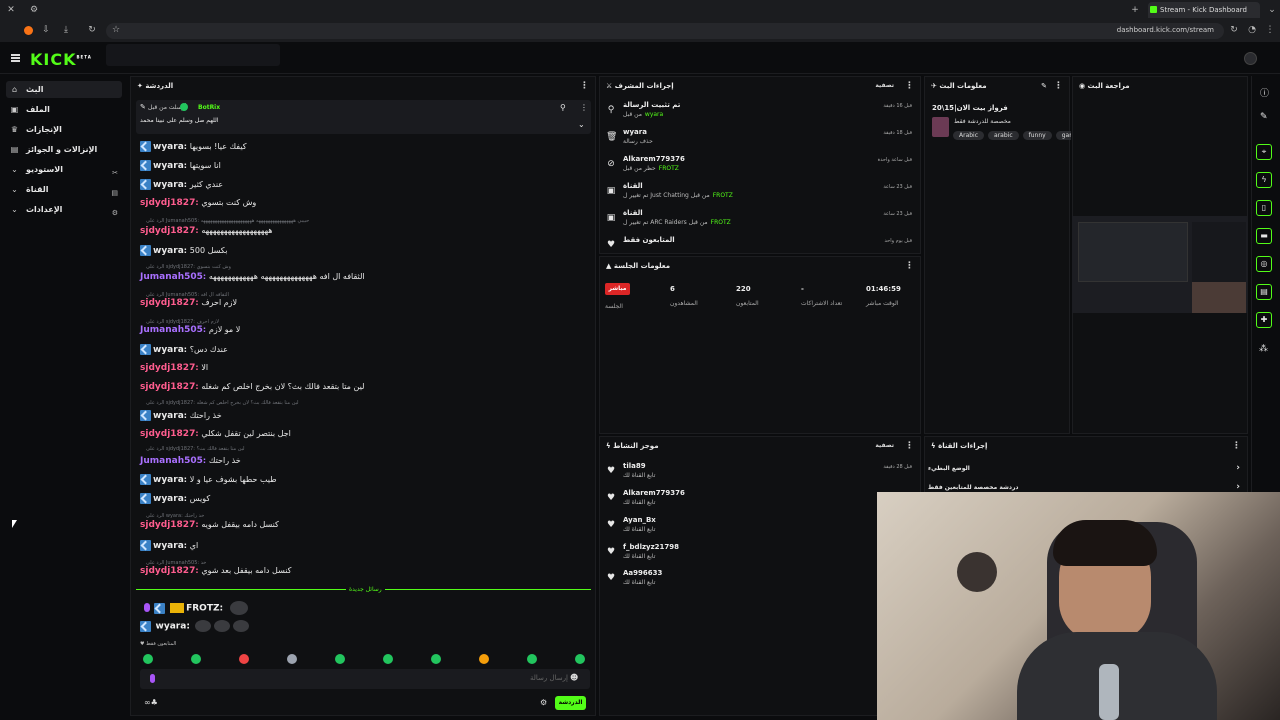 The width and height of the screenshot is (1280, 720). Describe the element at coordinates (1204, 10) in the screenshot. I see `tab-stream: Stream - Kick Dashboard` at that location.